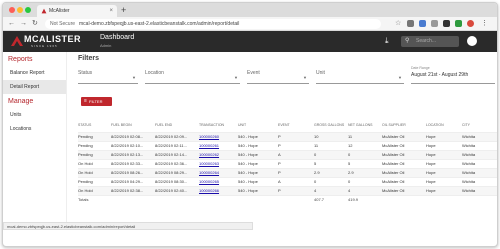 The image size is (500, 249). What do you see at coordinates (154, 73) in the screenshot?
I see `location-filter-label: Location` at bounding box center [154, 73].